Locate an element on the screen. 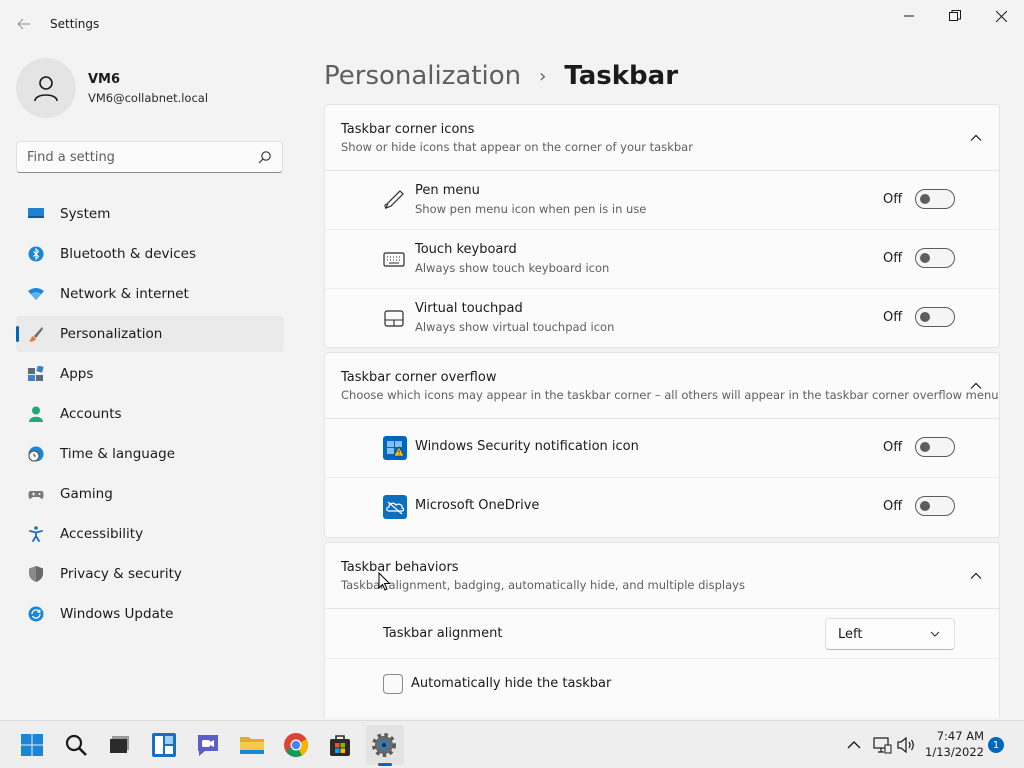 Image resolution: width=1024 pixels, height=768 pixels. sidebar-item-personalization: Personalization is located at coordinates (150, 334).